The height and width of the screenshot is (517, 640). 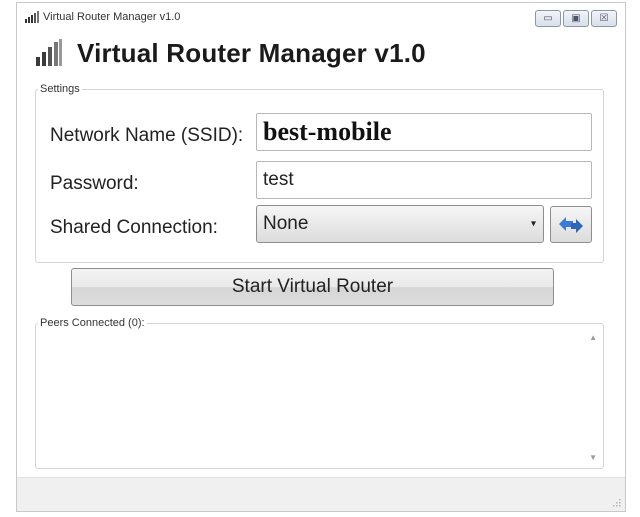 What do you see at coordinates (278, 179) in the screenshot?
I see `password-value: test` at bounding box center [278, 179].